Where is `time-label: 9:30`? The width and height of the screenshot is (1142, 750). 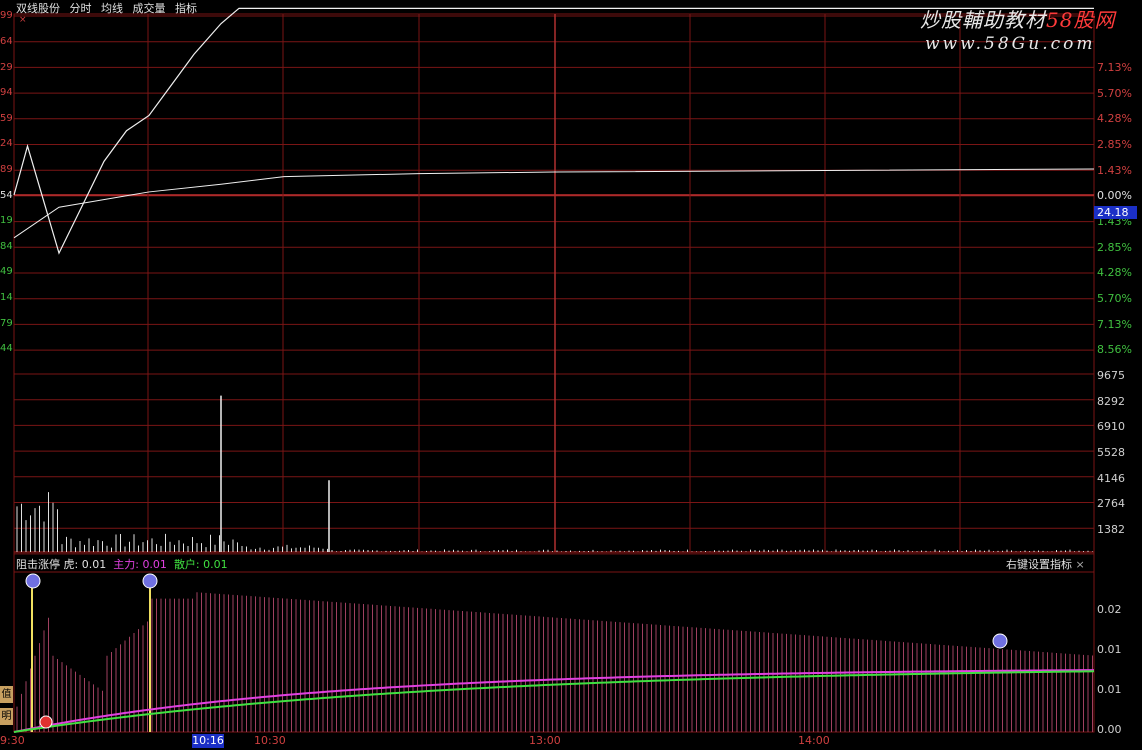 time-label: 9:30 is located at coordinates (12, 740).